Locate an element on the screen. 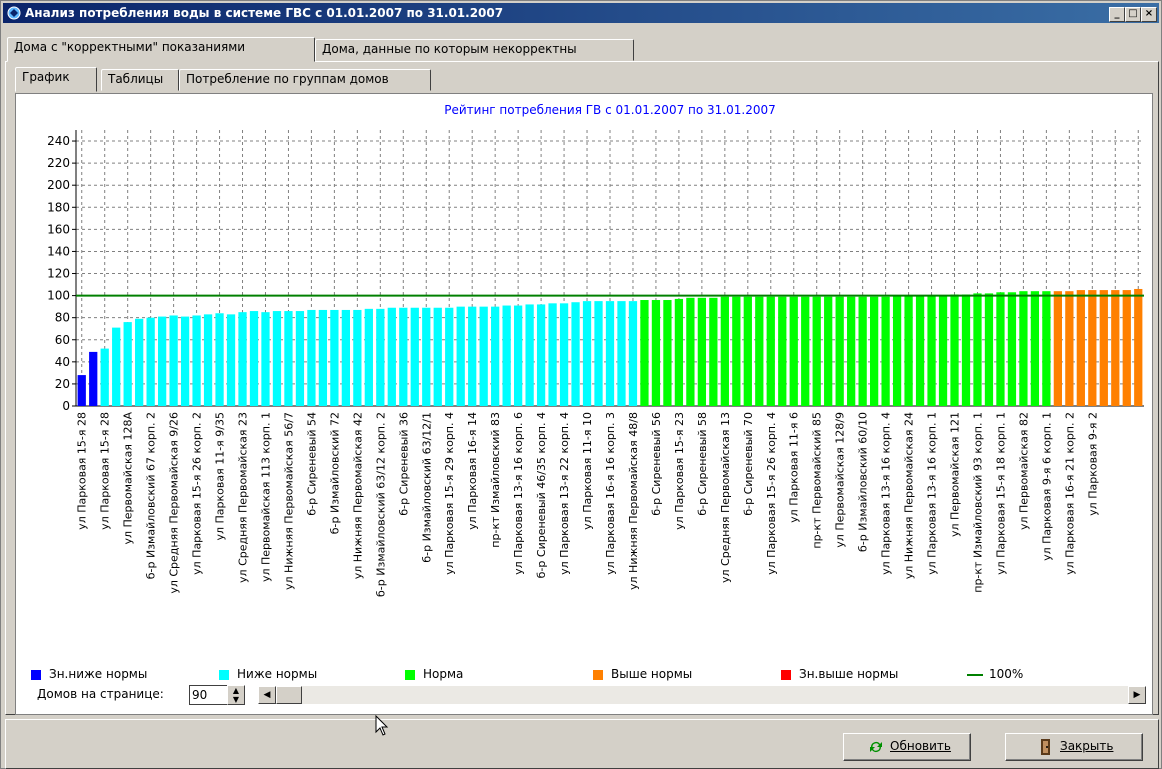  y-tick-label: 140 is located at coordinates (58, 251).